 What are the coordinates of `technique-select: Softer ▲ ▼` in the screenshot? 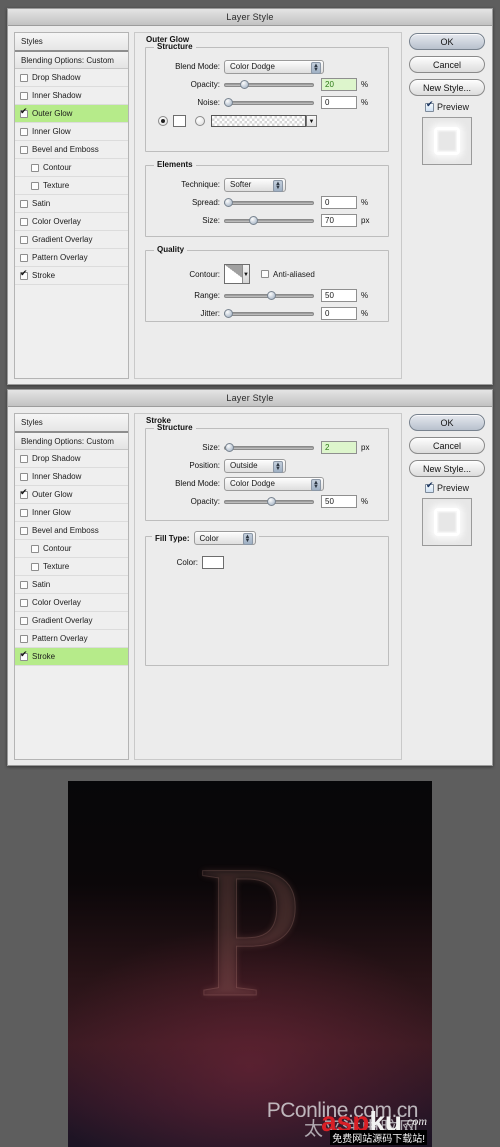 It's located at (255, 184).